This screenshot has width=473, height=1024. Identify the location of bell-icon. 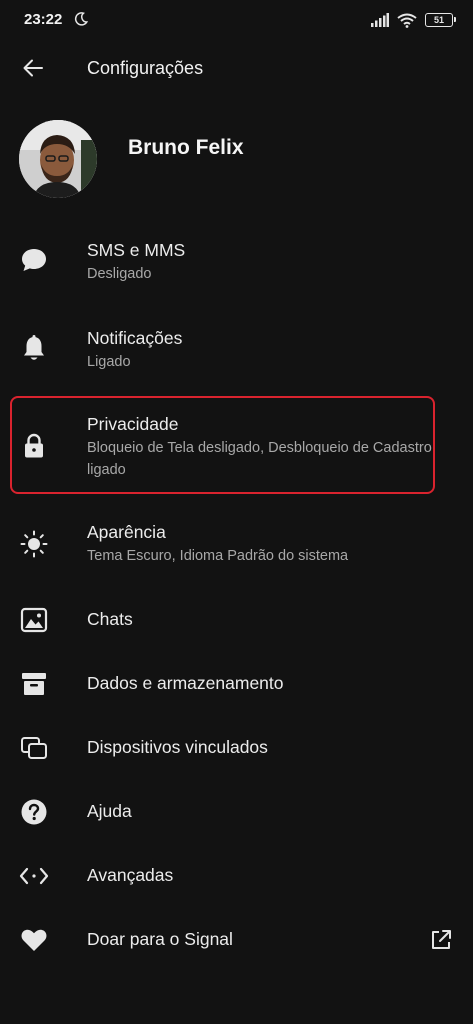
(34, 348).